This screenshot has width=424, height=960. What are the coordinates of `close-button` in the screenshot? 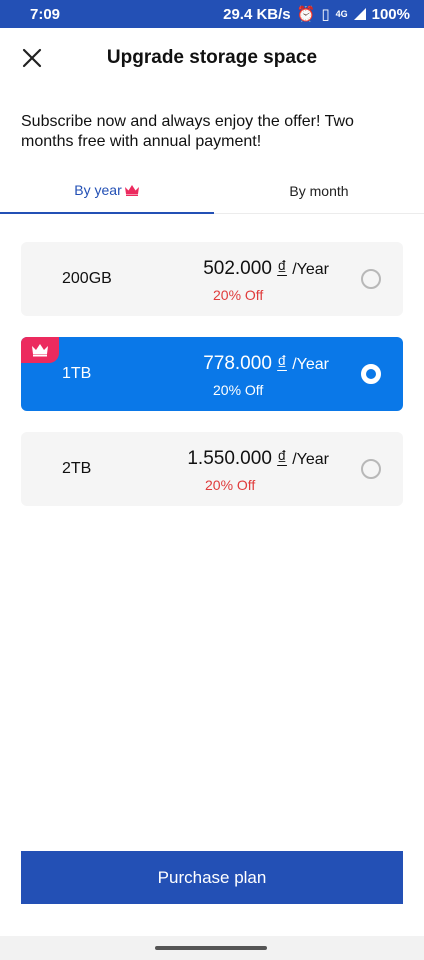 It's located at (32, 58).